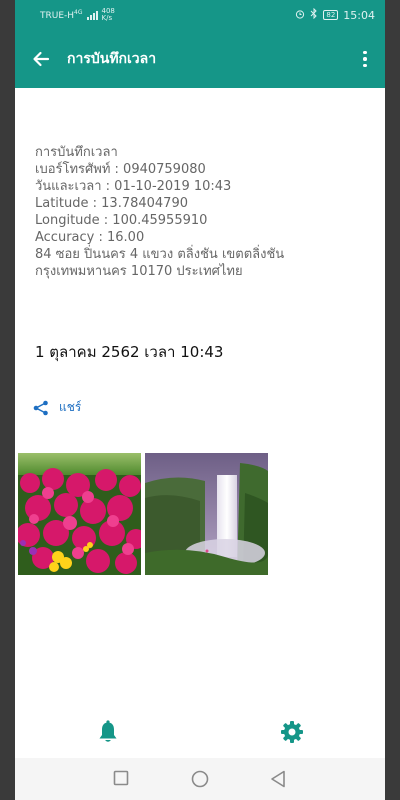 The height and width of the screenshot is (800, 400). What do you see at coordinates (200, 59) in the screenshot?
I see `app-bar: การบันทึกเวลา` at bounding box center [200, 59].